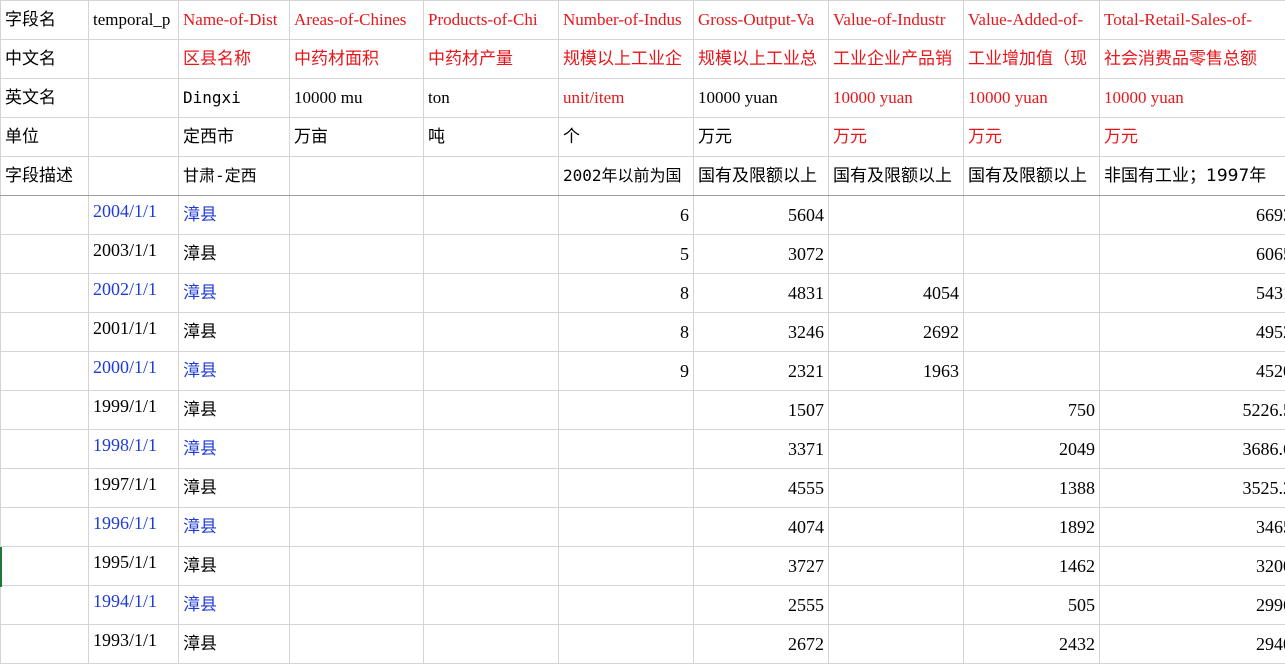  Describe the element at coordinates (1192, 410) in the screenshot. I see `cell-retail: 5226.5` at that location.